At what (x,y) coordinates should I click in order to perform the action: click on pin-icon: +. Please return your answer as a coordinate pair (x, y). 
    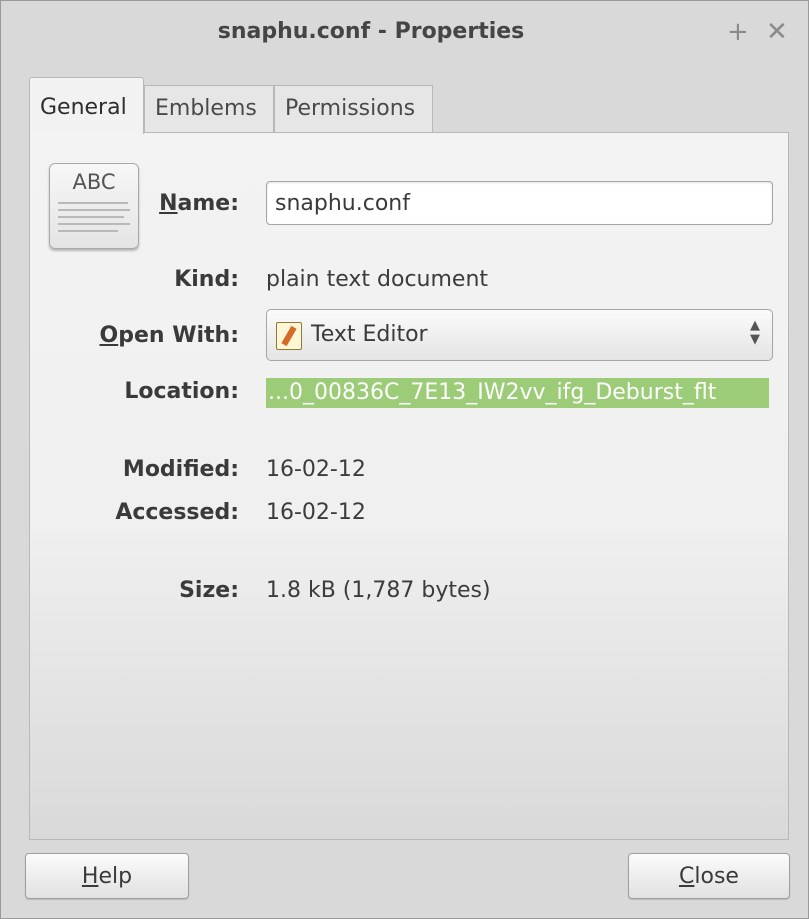
    Looking at the image, I should click on (738, 32).